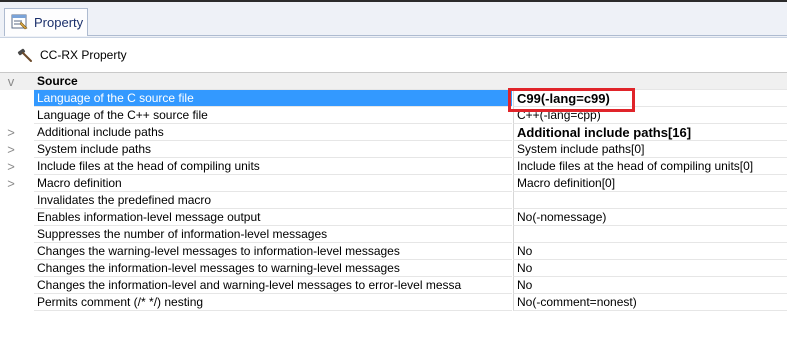 This screenshot has width=787, height=349. Describe the element at coordinates (650, 132) in the screenshot. I see `property-value: Additional include paths[16]` at that location.